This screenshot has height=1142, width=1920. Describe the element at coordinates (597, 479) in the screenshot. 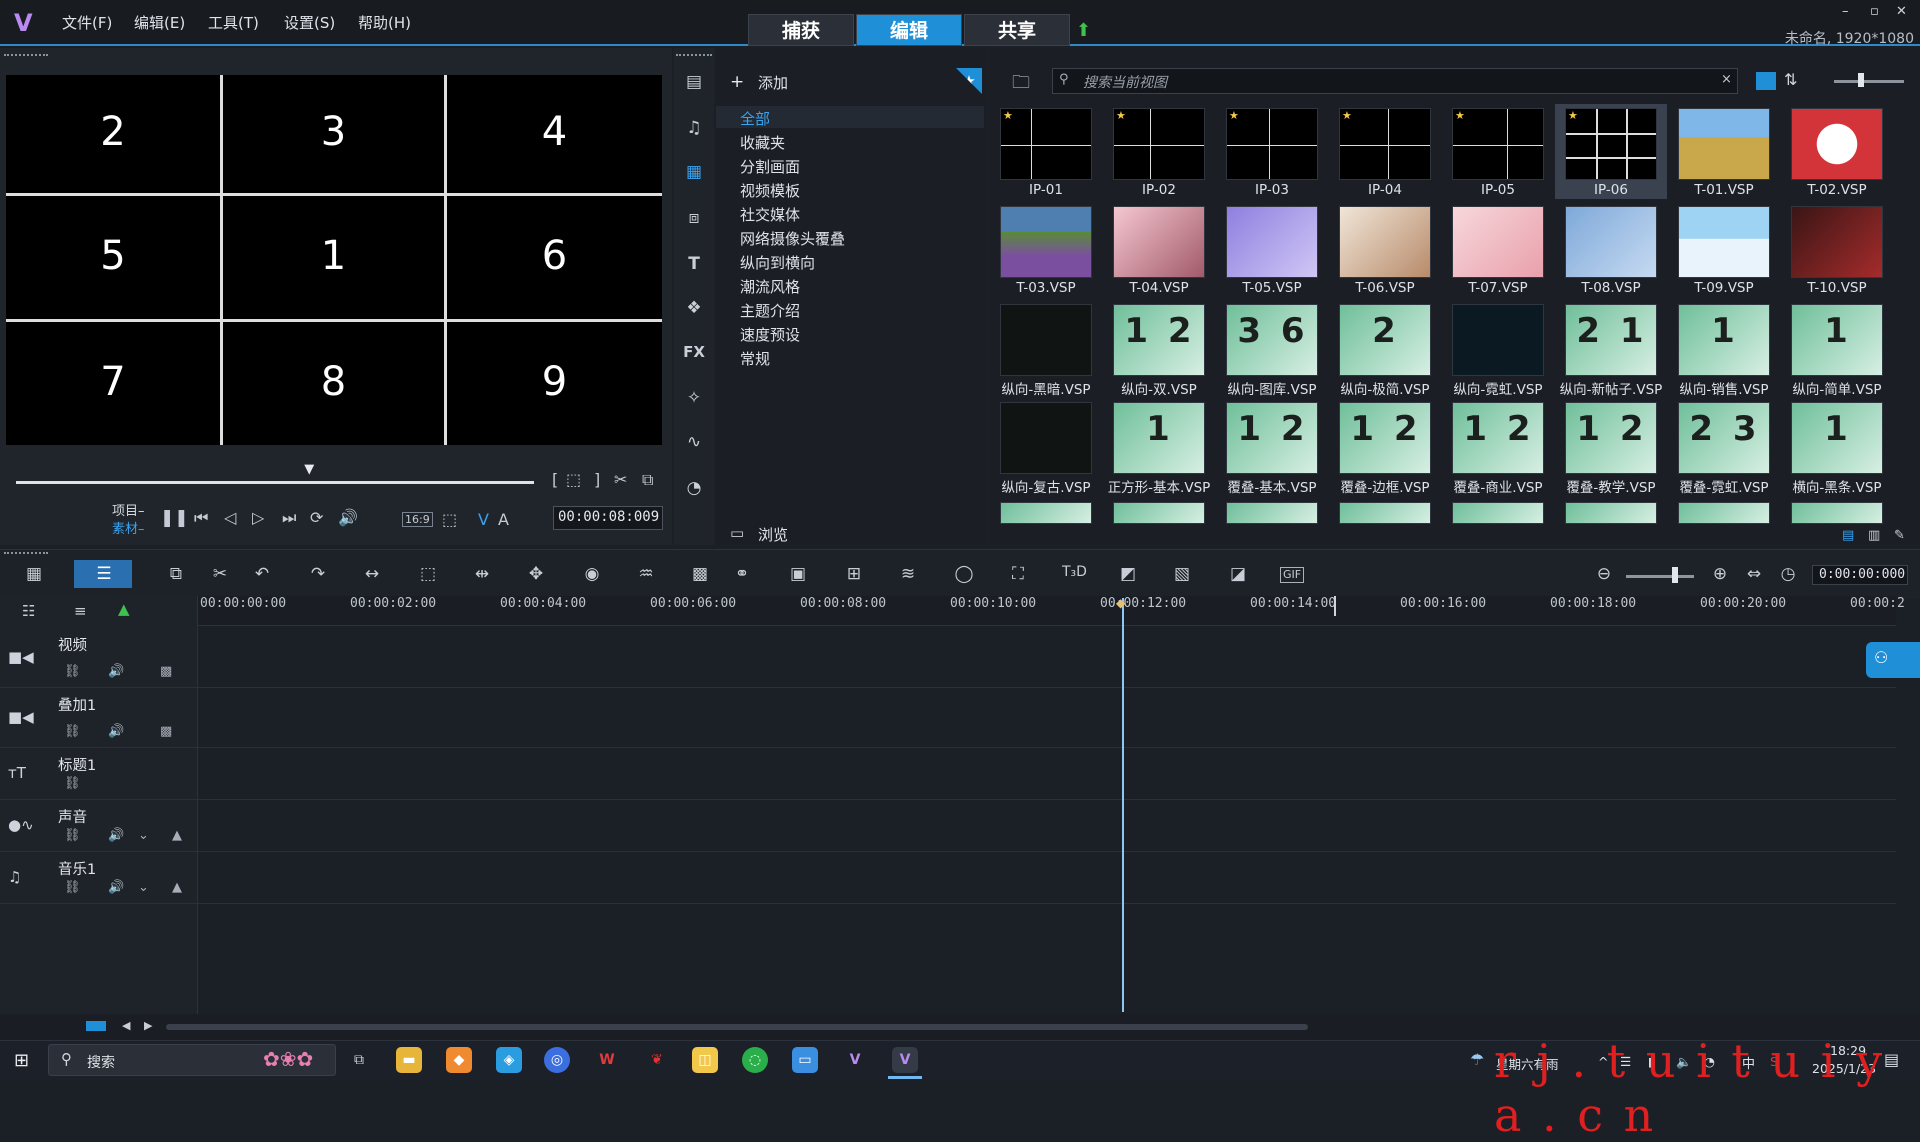

I see `mark-out-icon: ]` at that location.